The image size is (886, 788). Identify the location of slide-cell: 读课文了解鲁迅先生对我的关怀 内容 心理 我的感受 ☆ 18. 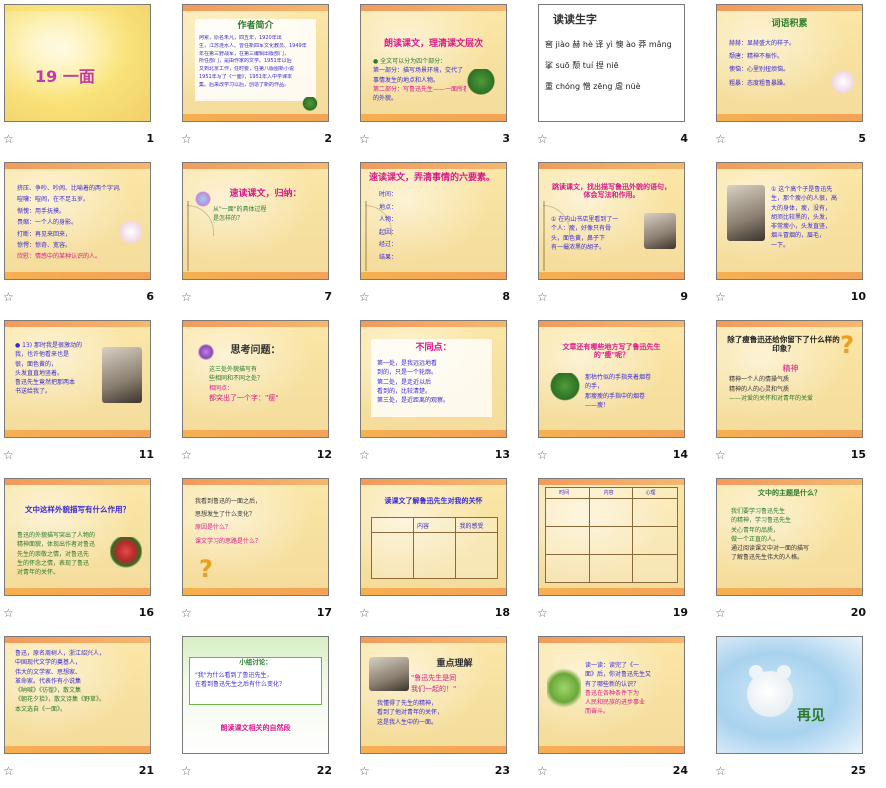
(444, 552).